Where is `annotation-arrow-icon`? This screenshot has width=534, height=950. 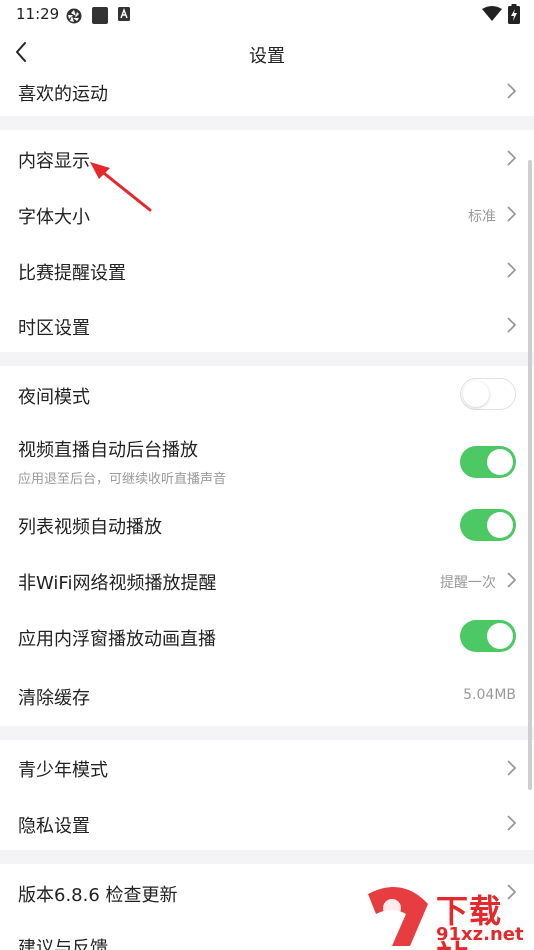
annotation-arrow-icon is located at coordinates (121, 187).